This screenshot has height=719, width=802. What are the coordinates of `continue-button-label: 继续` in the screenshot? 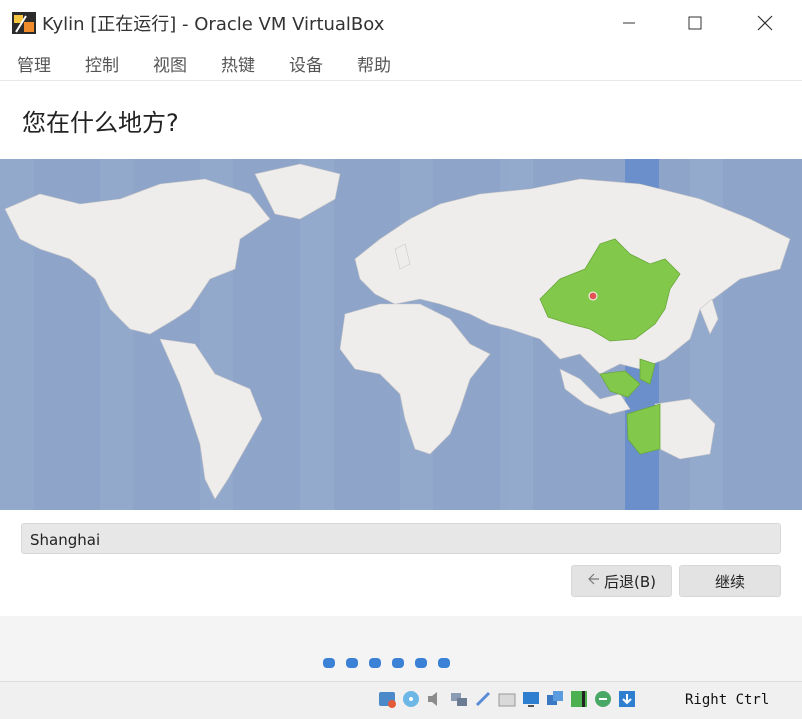 It's located at (729, 581).